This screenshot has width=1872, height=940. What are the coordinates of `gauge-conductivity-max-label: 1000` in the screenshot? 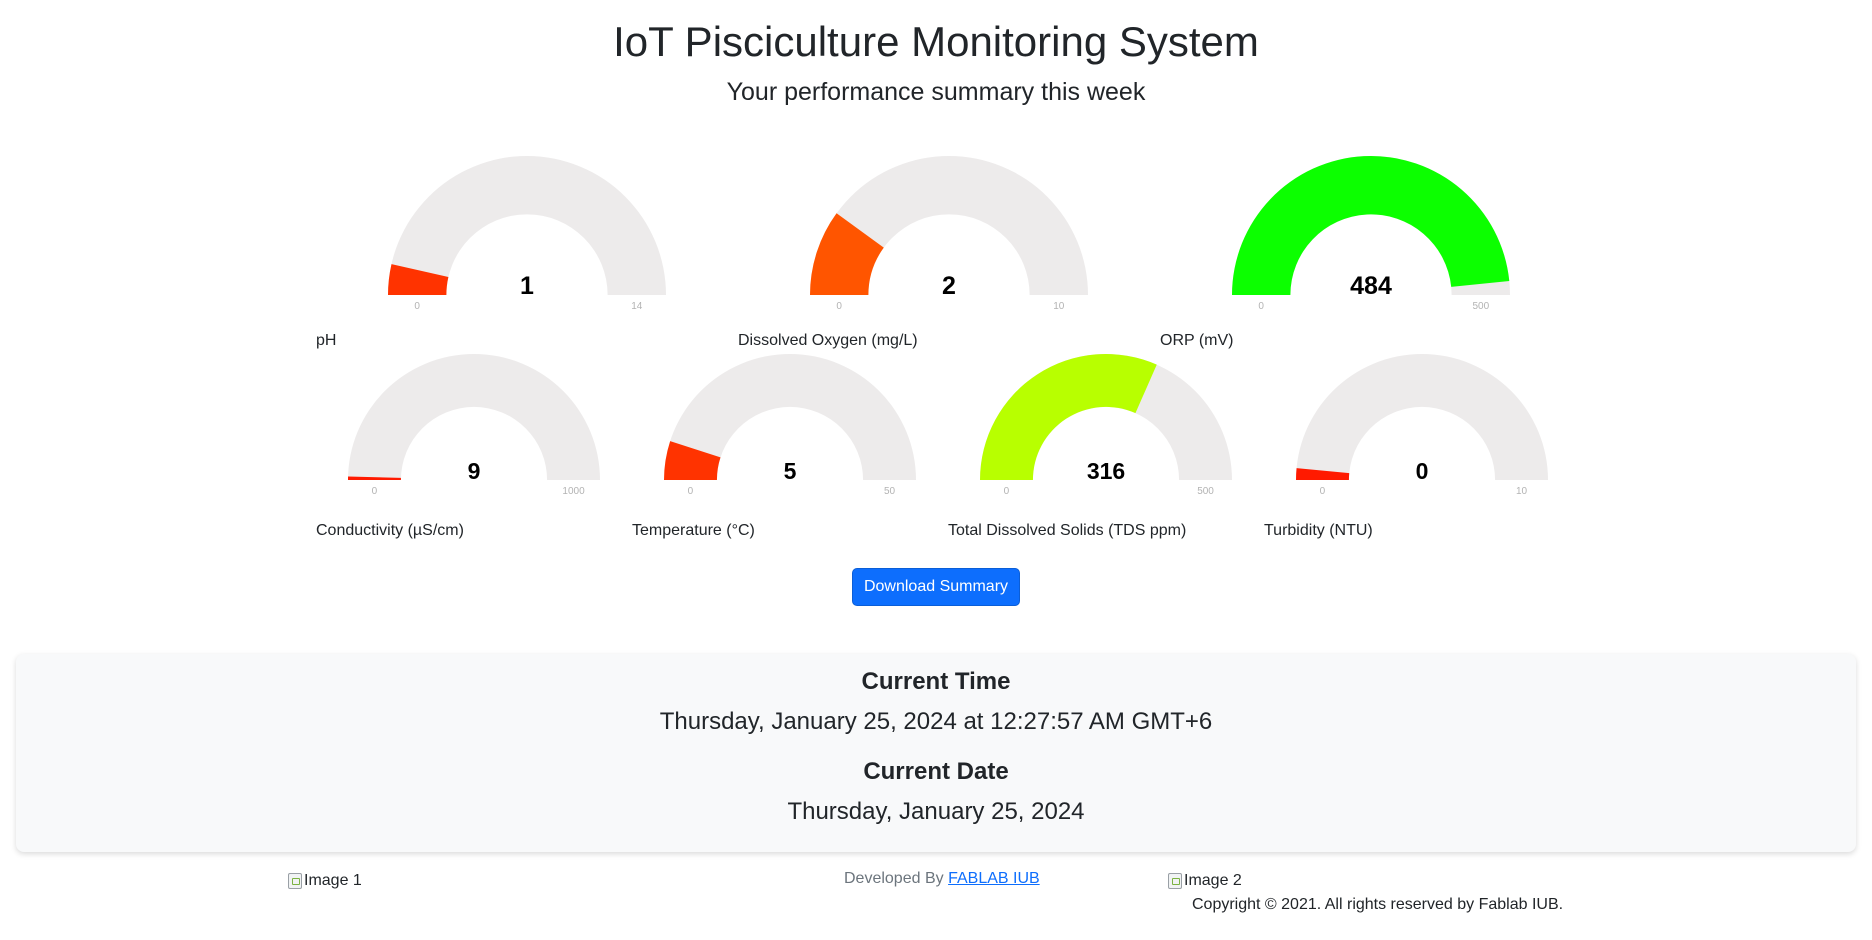 It's located at (573, 491).